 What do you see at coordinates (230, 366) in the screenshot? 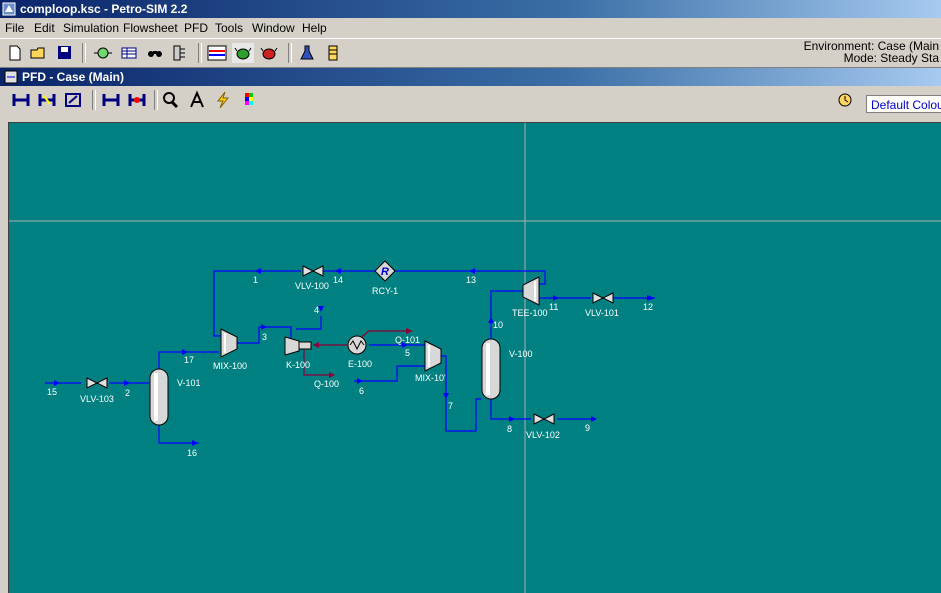
I see `label-mix100: MIX-100` at bounding box center [230, 366].